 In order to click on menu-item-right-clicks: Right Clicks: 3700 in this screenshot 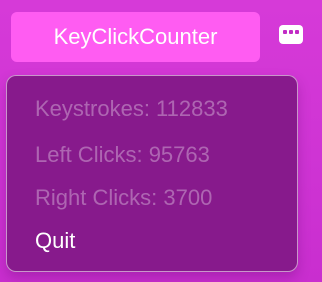, I will do `click(124, 197)`.